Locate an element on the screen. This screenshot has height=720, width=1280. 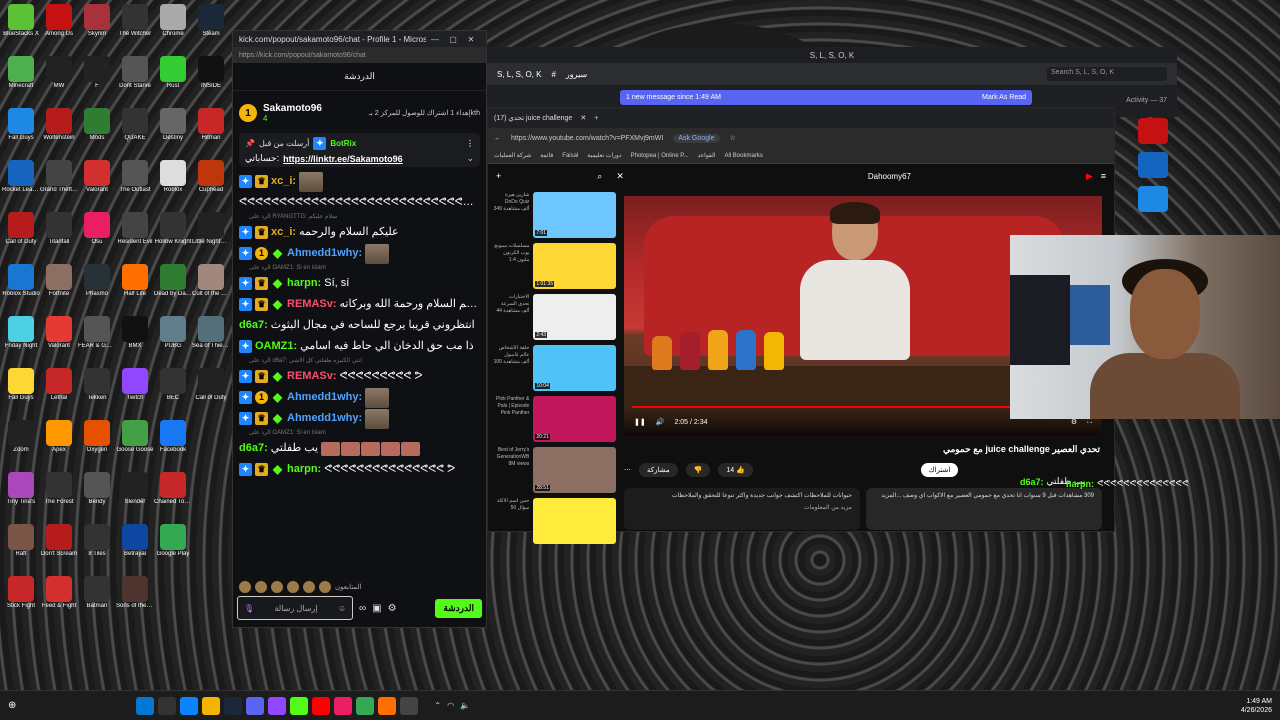
file-explorer-icon is located at coordinates (211, 705).